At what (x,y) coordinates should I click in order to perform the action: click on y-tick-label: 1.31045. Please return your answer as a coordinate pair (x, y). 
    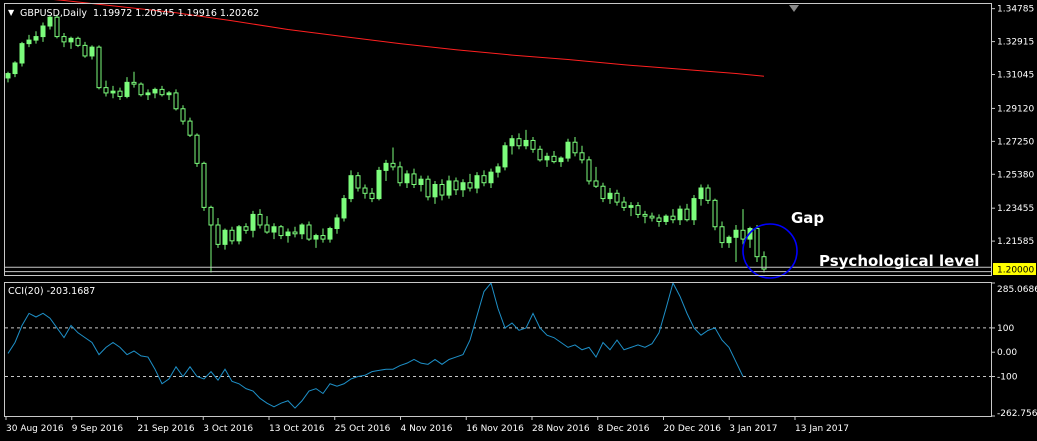
    Looking at the image, I should click on (1015, 76).